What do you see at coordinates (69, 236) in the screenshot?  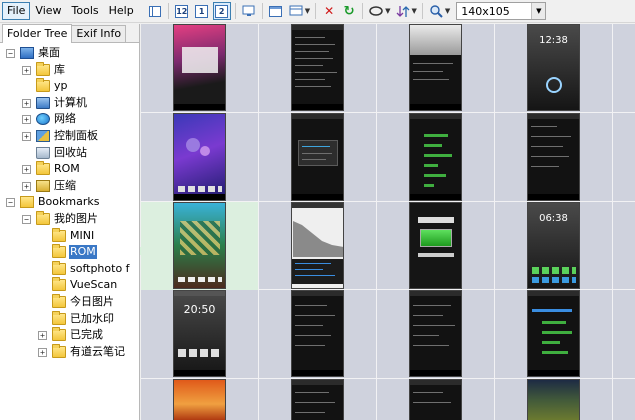 I see `tree-item-mini: MINI` at bounding box center [69, 236].